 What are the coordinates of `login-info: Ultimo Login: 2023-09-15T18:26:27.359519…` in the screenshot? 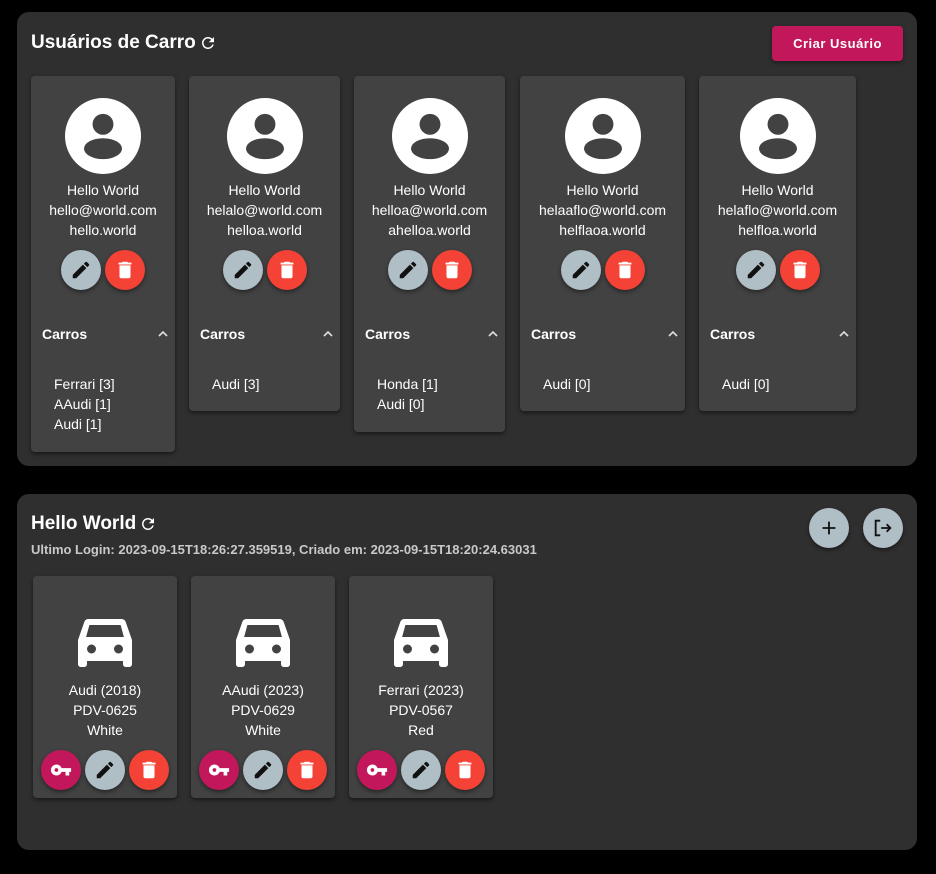 It's located at (284, 549).